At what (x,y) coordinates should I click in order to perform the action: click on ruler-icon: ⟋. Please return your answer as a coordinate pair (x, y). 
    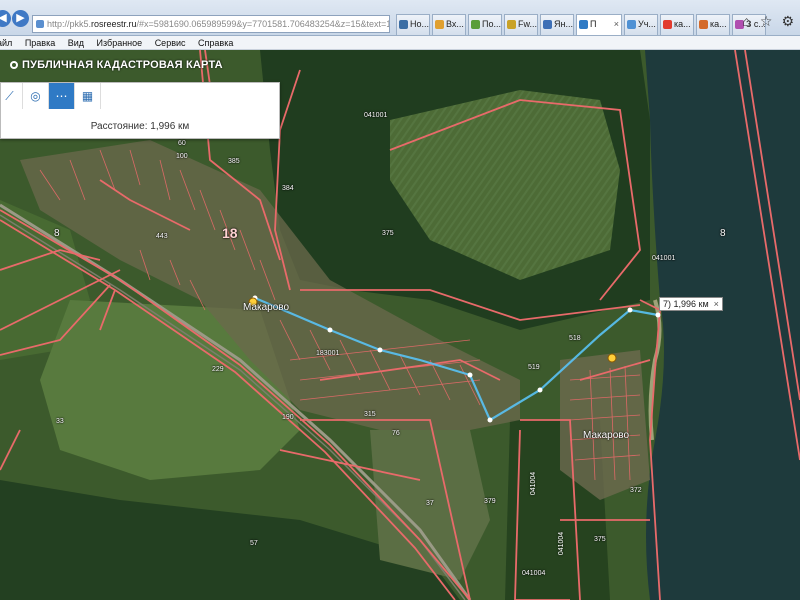
    Looking at the image, I should click on (9, 96).